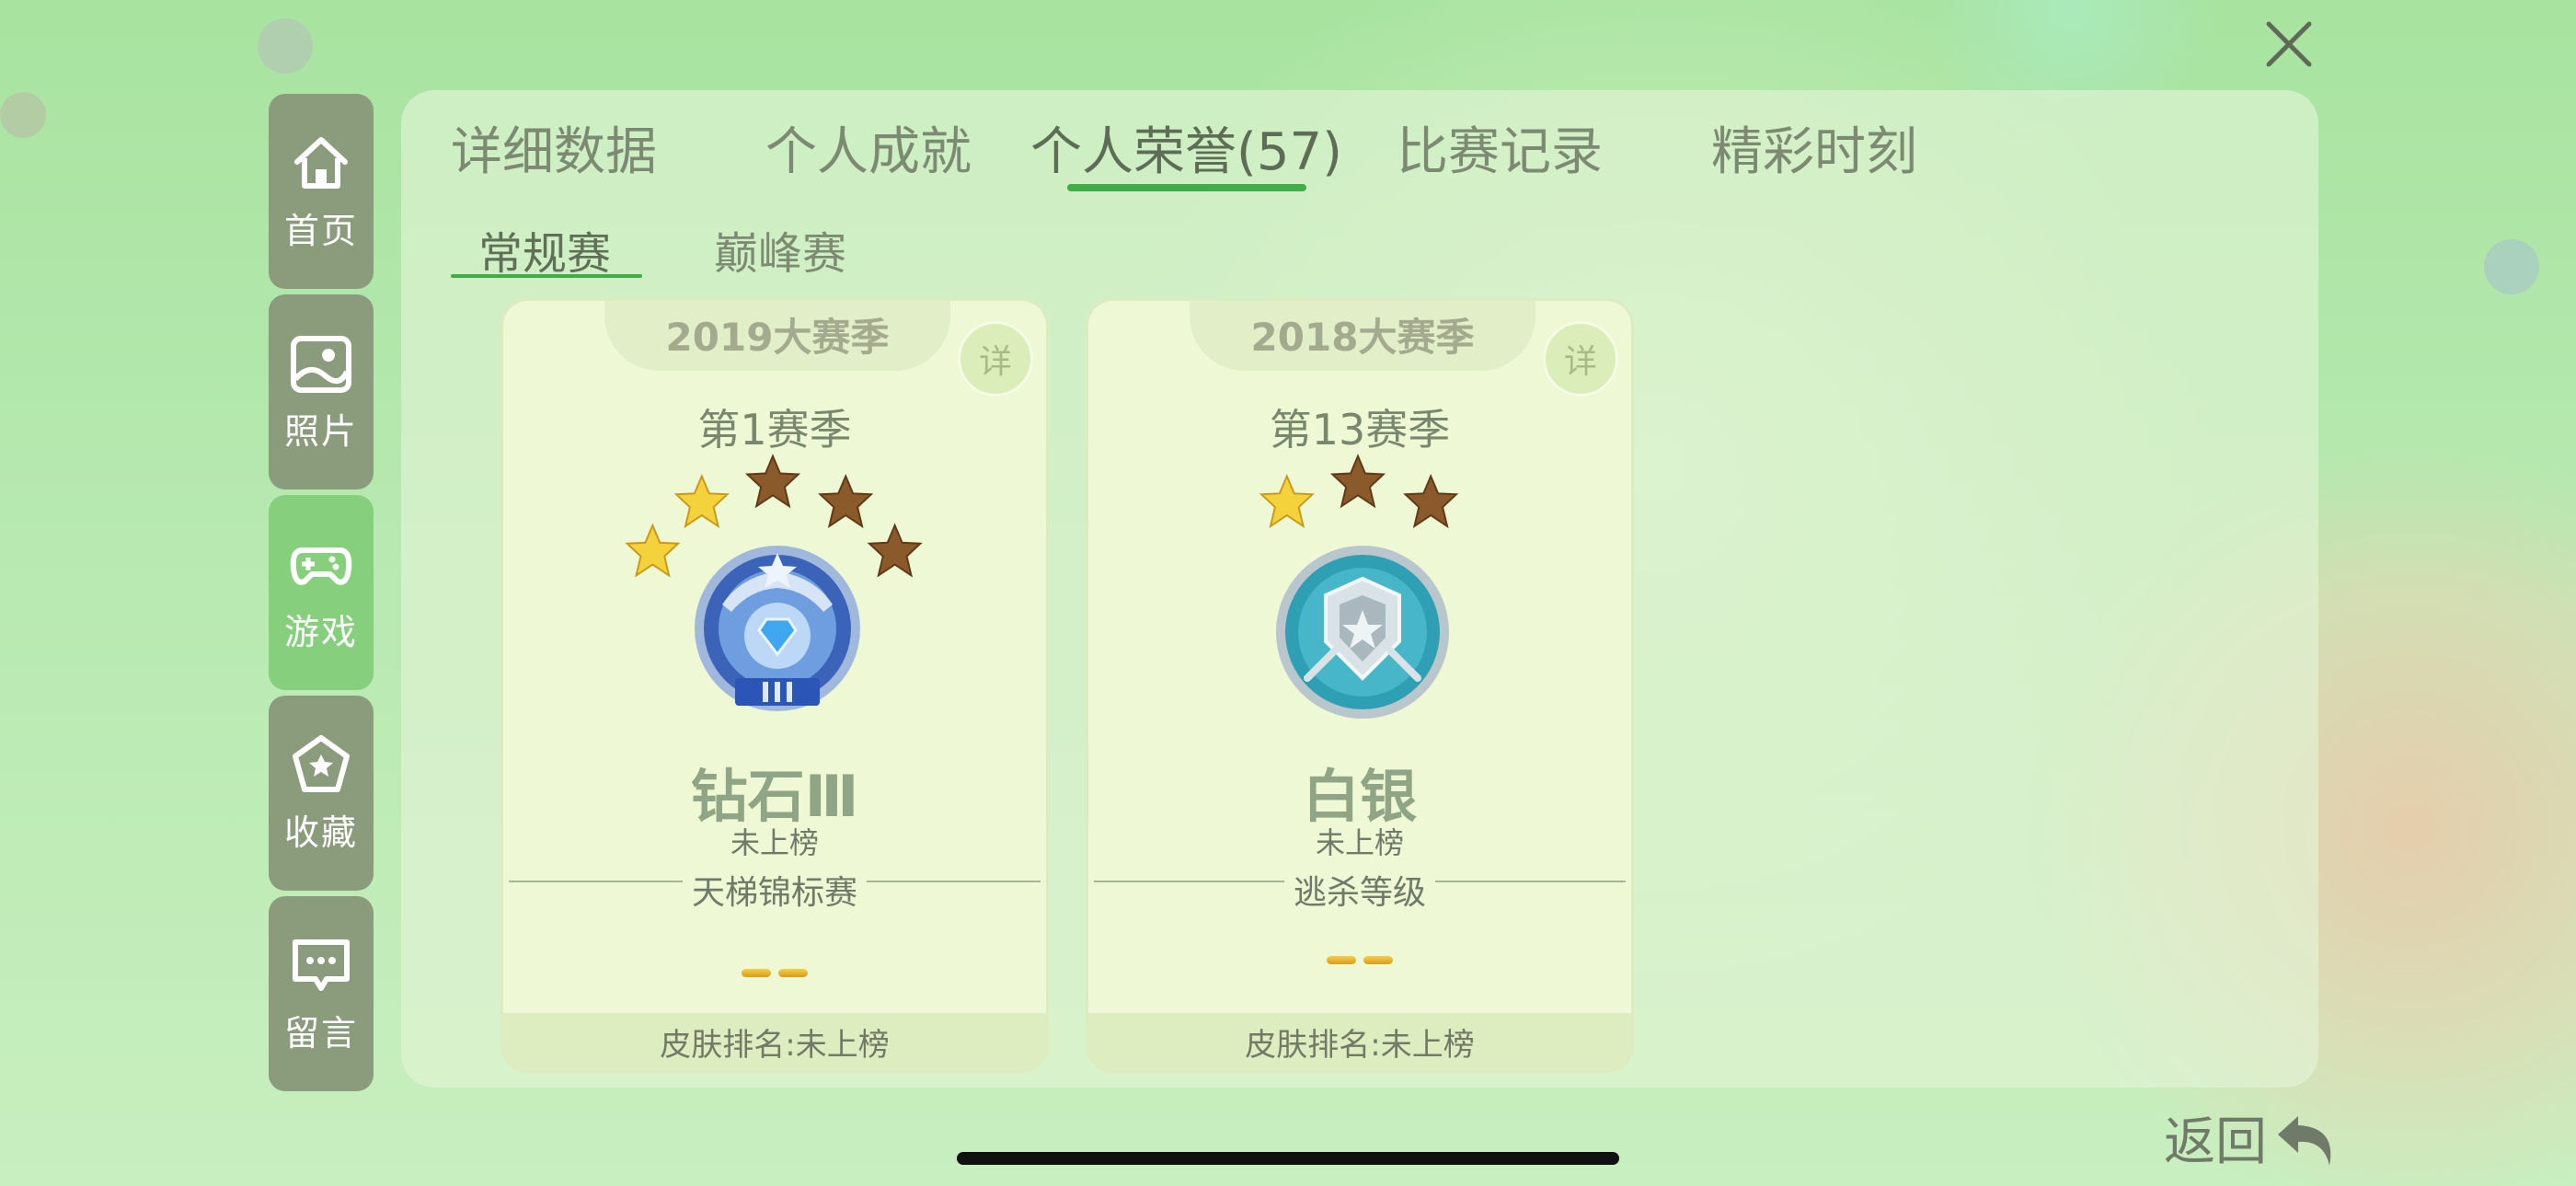 The image size is (2576, 1186). I want to click on game-mode-label: 逃杀等级, so click(1359, 893).